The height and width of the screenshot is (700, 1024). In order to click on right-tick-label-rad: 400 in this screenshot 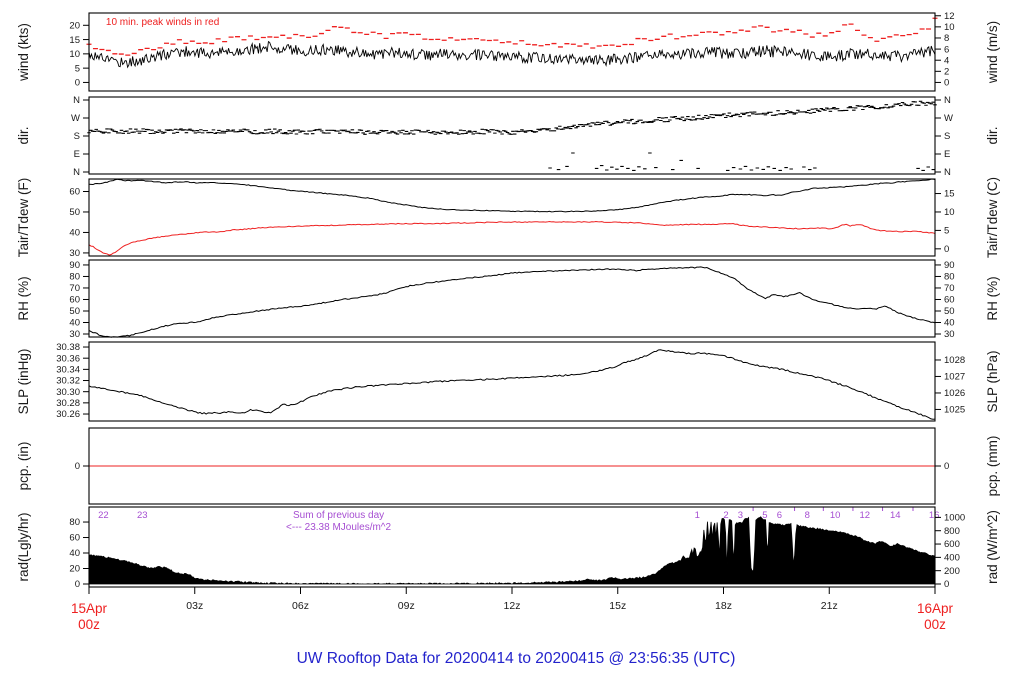, I will do `click(952, 558)`.